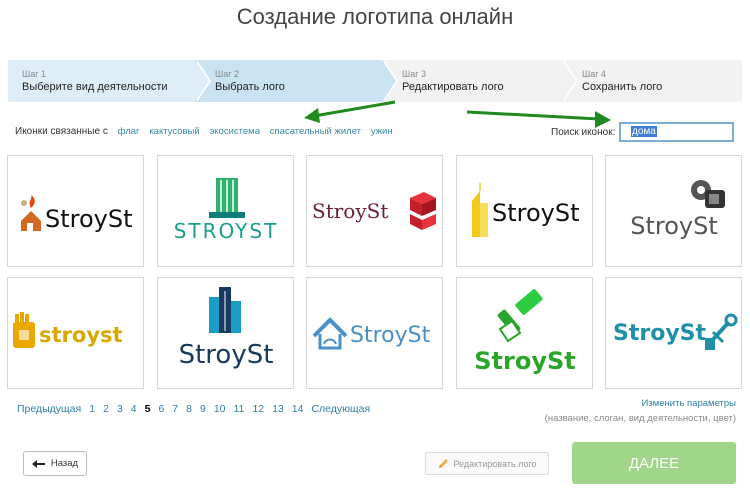 Image resolution: width=750 pixels, height=491 pixels. Describe the element at coordinates (644, 131) in the screenshot. I see `search-value: дома` at that location.